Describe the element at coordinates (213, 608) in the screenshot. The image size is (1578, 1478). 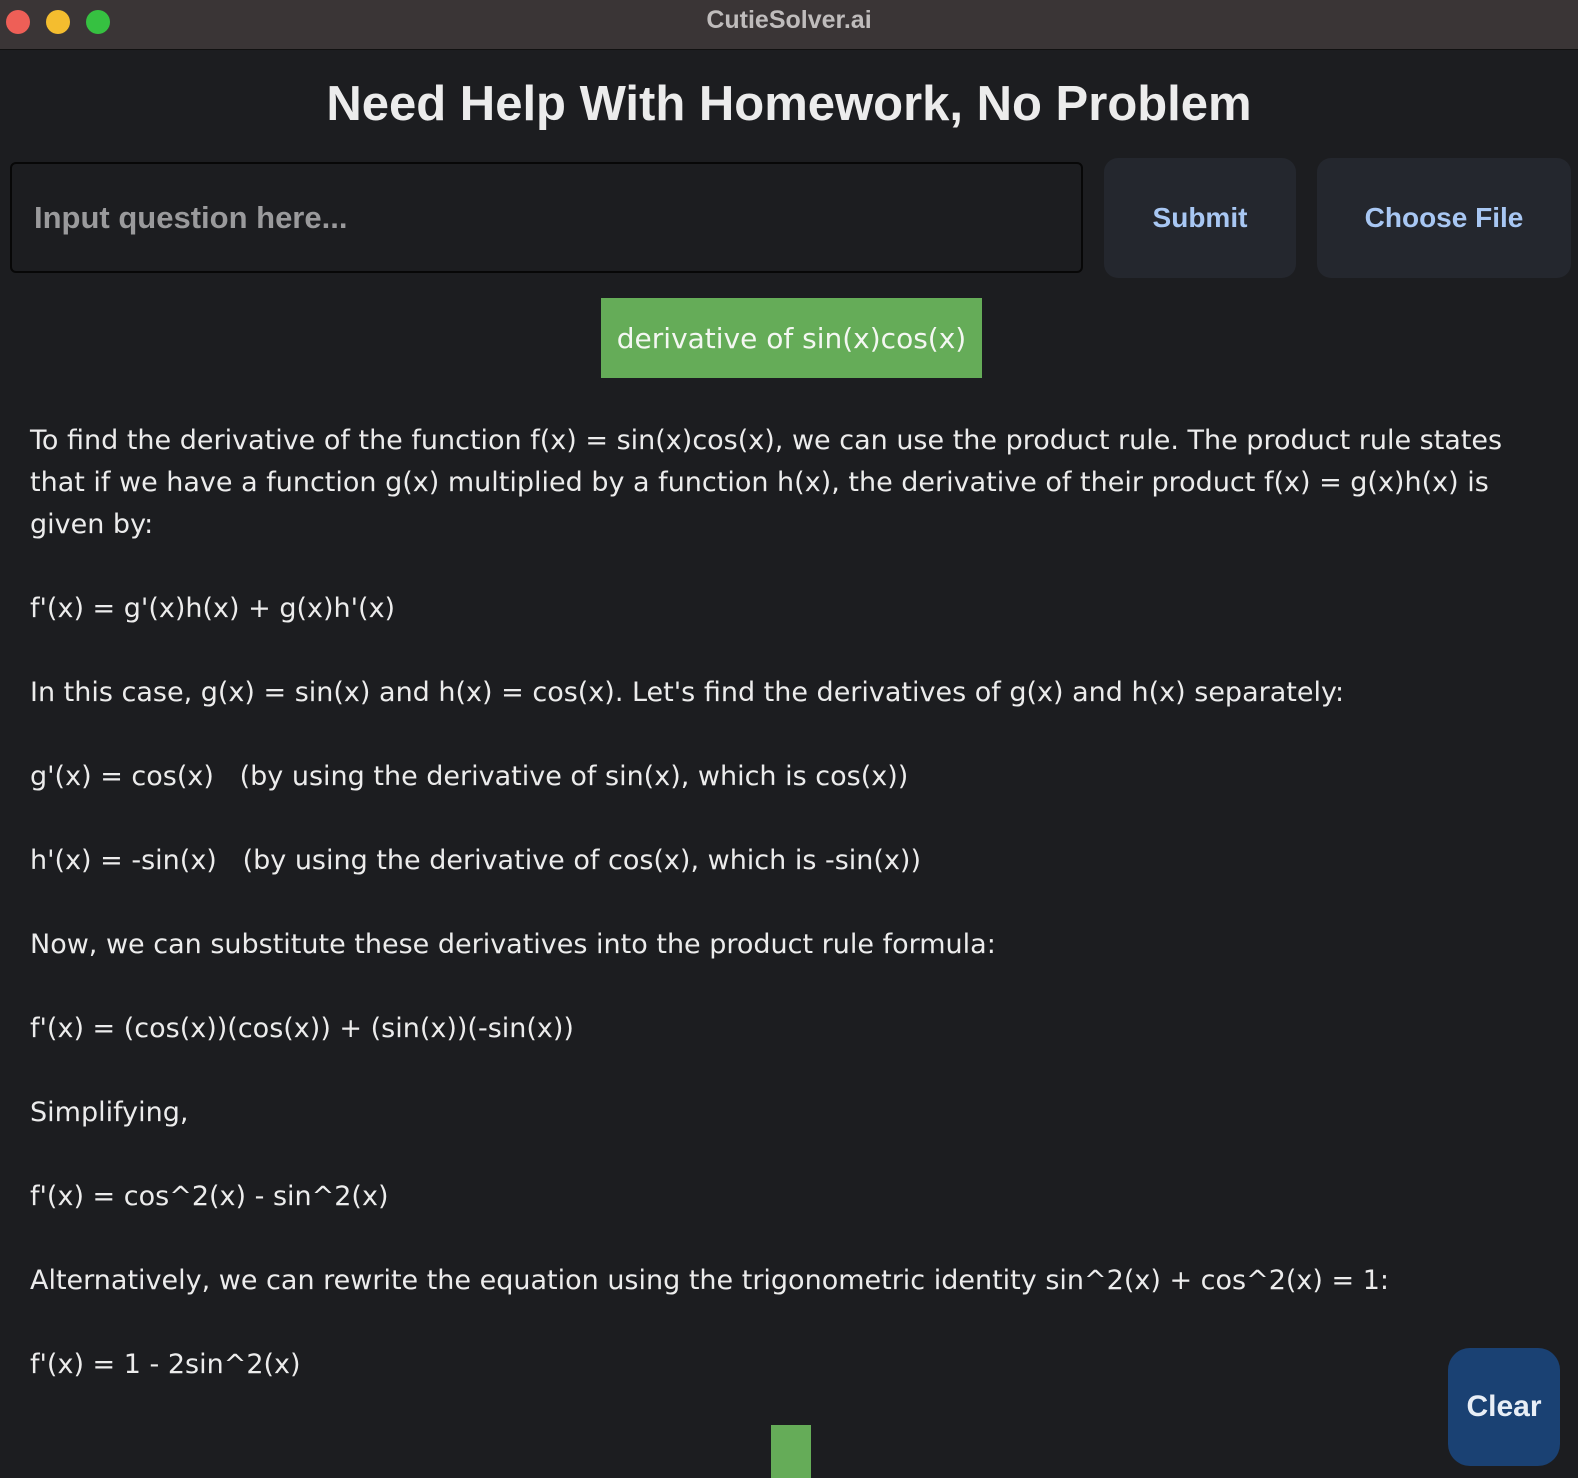
I see `answer-paragraph: f'(x) = g'(x)h(x) + g(x)h'(x)` at that location.